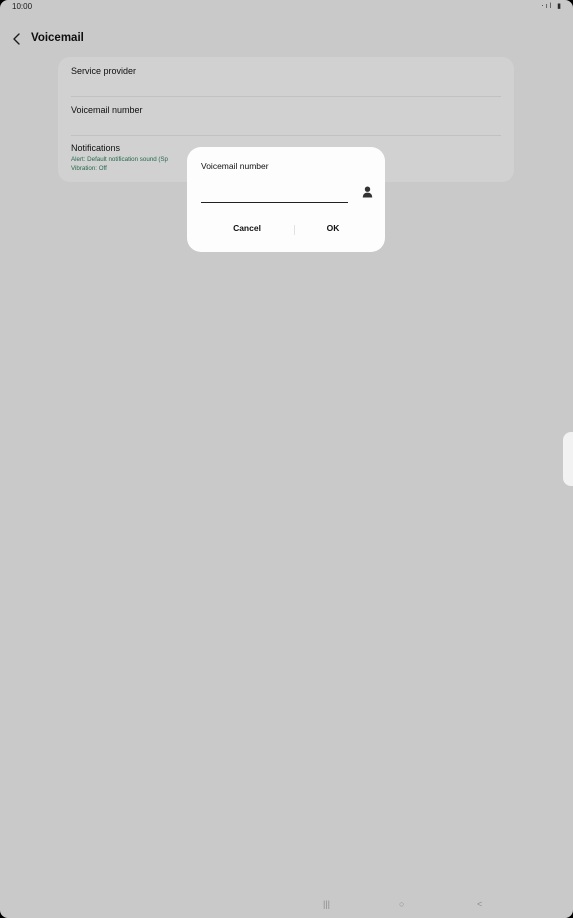 The image size is (573, 918). Describe the element at coordinates (247, 228) in the screenshot. I see `cancel-button: Cancel` at that location.